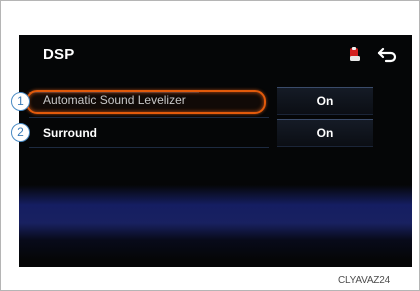 This screenshot has width=420, height=291. What do you see at coordinates (70, 133) in the screenshot?
I see `row-label-surround: Surround` at bounding box center [70, 133].